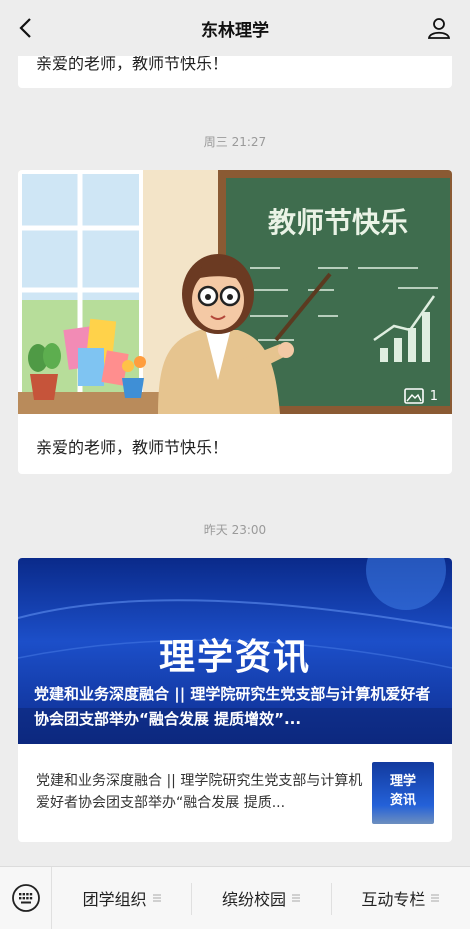 This screenshot has width=470, height=929. I want to click on keyboard-icon, so click(25, 898).